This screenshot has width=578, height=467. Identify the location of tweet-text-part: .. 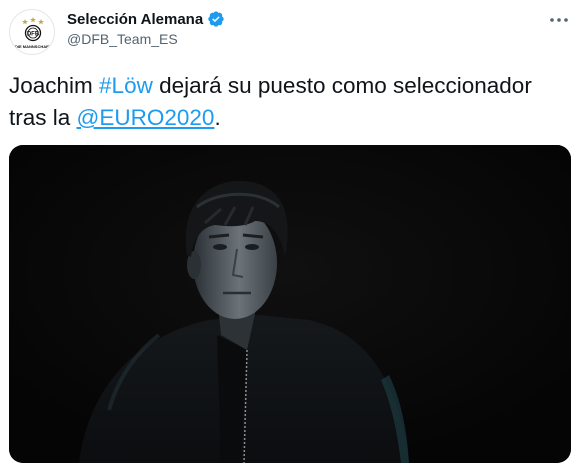
(217, 117).